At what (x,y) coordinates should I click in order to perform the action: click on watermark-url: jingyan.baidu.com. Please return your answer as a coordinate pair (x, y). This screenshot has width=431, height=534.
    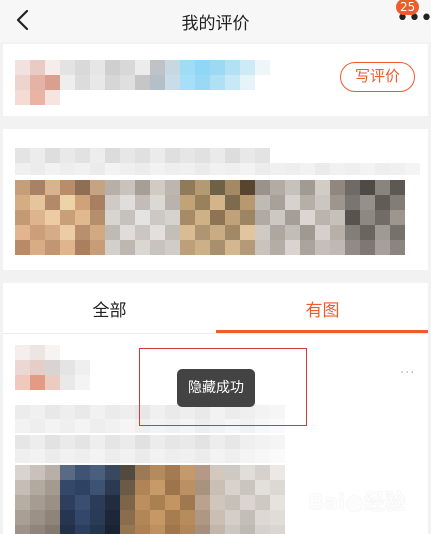
    Looking at the image, I should click on (363, 516).